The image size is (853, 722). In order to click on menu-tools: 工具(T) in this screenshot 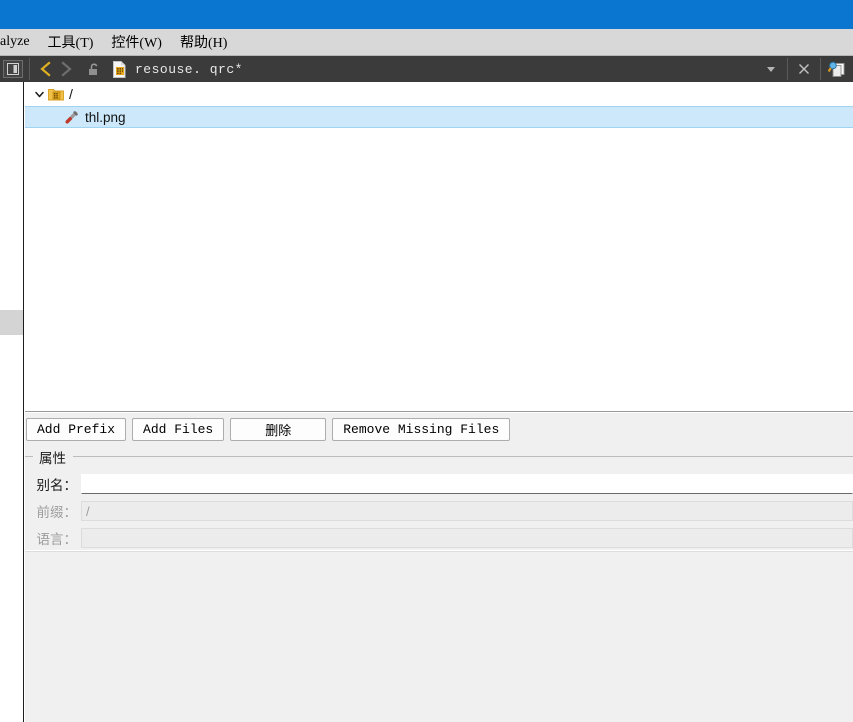, I will do `click(71, 42)`.